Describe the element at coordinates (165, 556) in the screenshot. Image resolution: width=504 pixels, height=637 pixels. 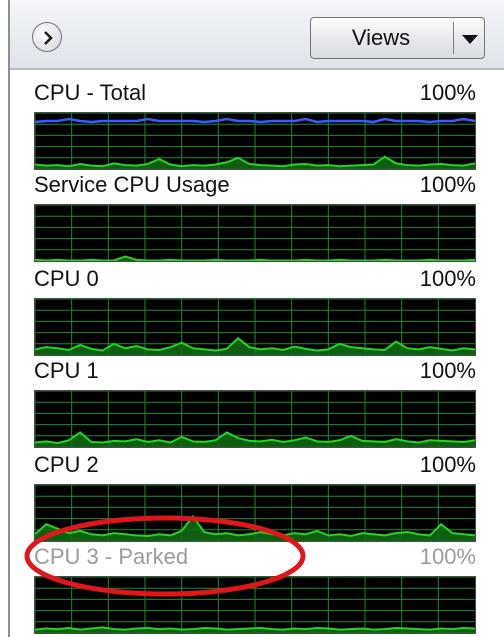
I see `annotation-ellipse` at that location.